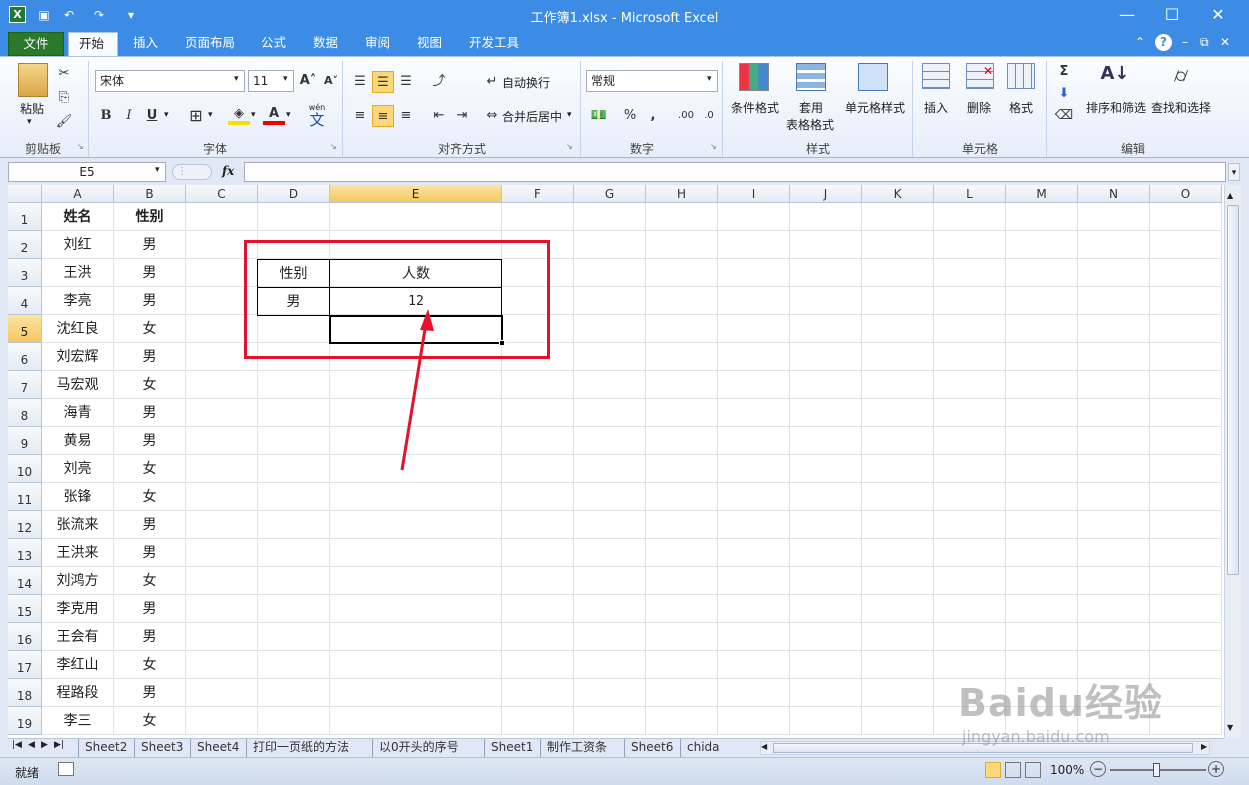 This screenshot has width=1249, height=785. Describe the element at coordinates (218, 748) in the screenshot. I see `sheet-tab: Sheet4` at that location.